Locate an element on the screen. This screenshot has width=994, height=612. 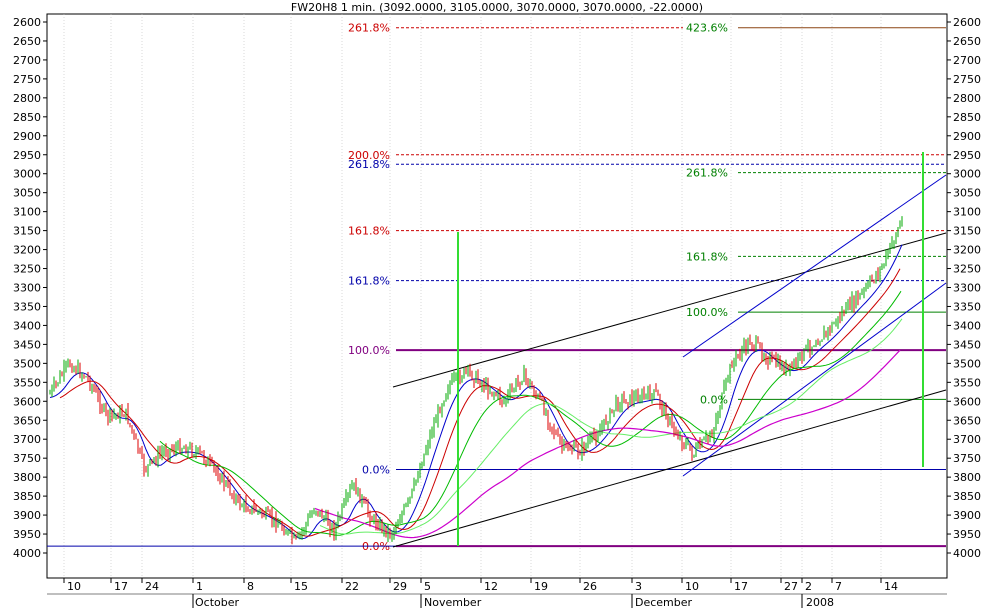
y-tick-label-right: 2900 is located at coordinates (967, 136).